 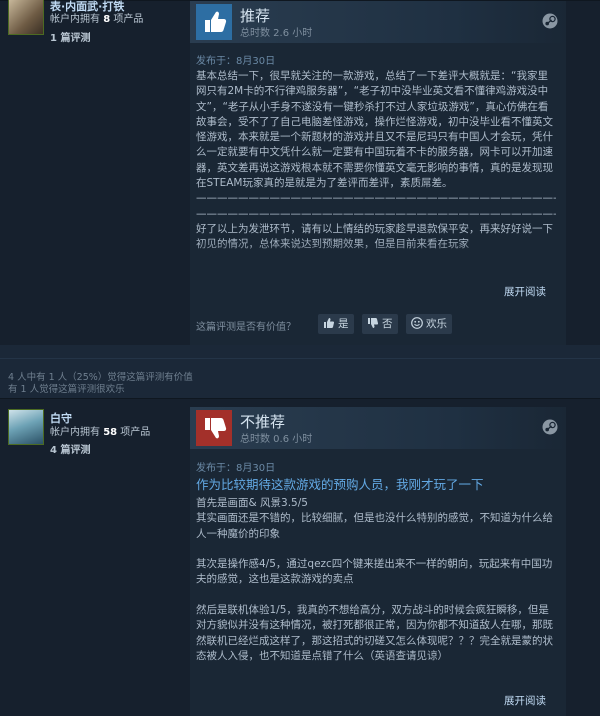 I want to click on hours-played: 总时数 0.6 小时, so click(x=276, y=439).